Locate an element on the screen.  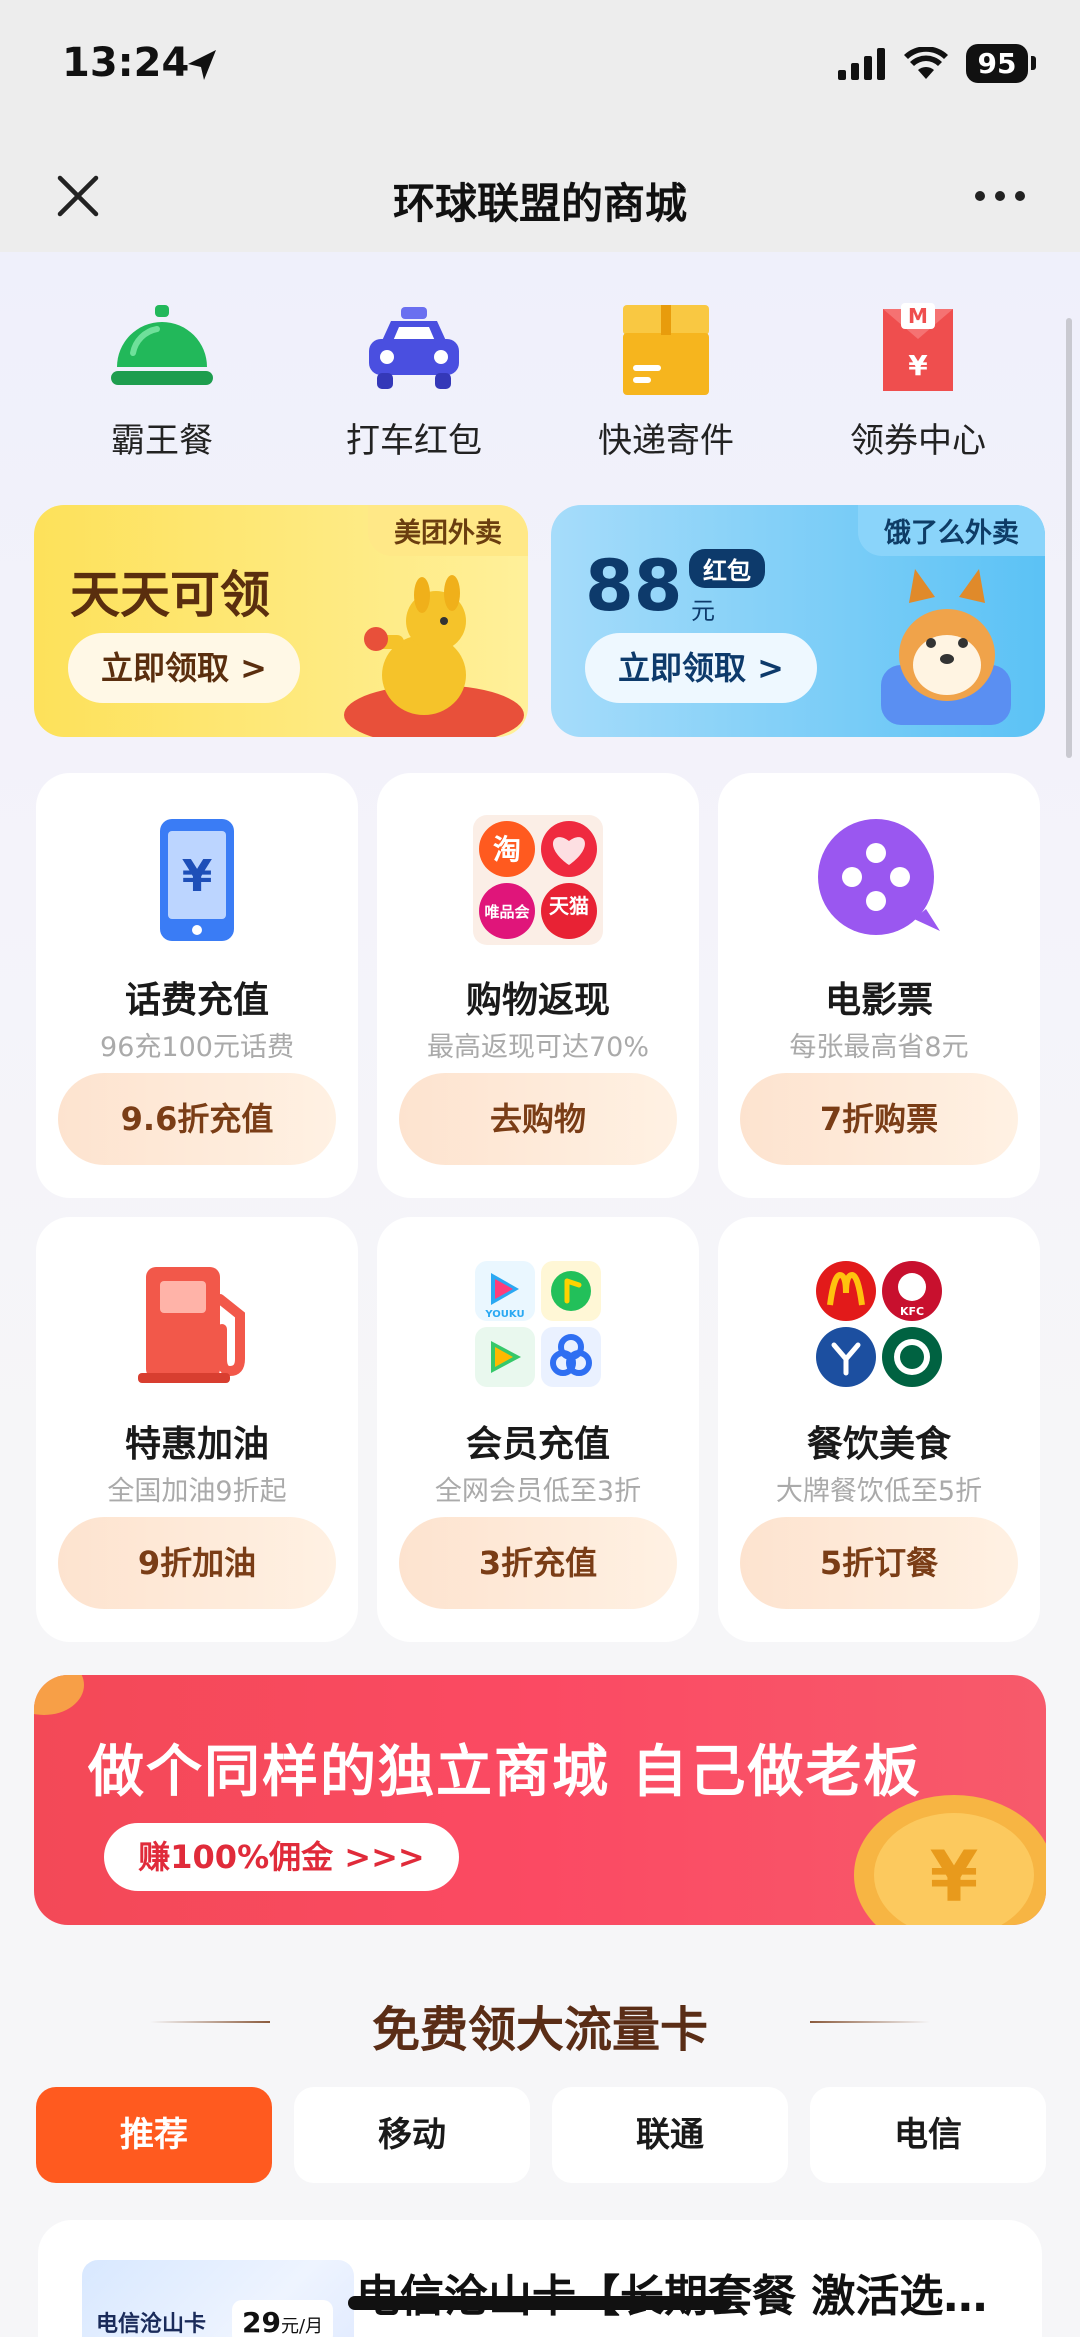
card-membership-recharge: YOUKU 会员充值 全网会员低至3折 3折充值 is located at coordinates (538, 1429).